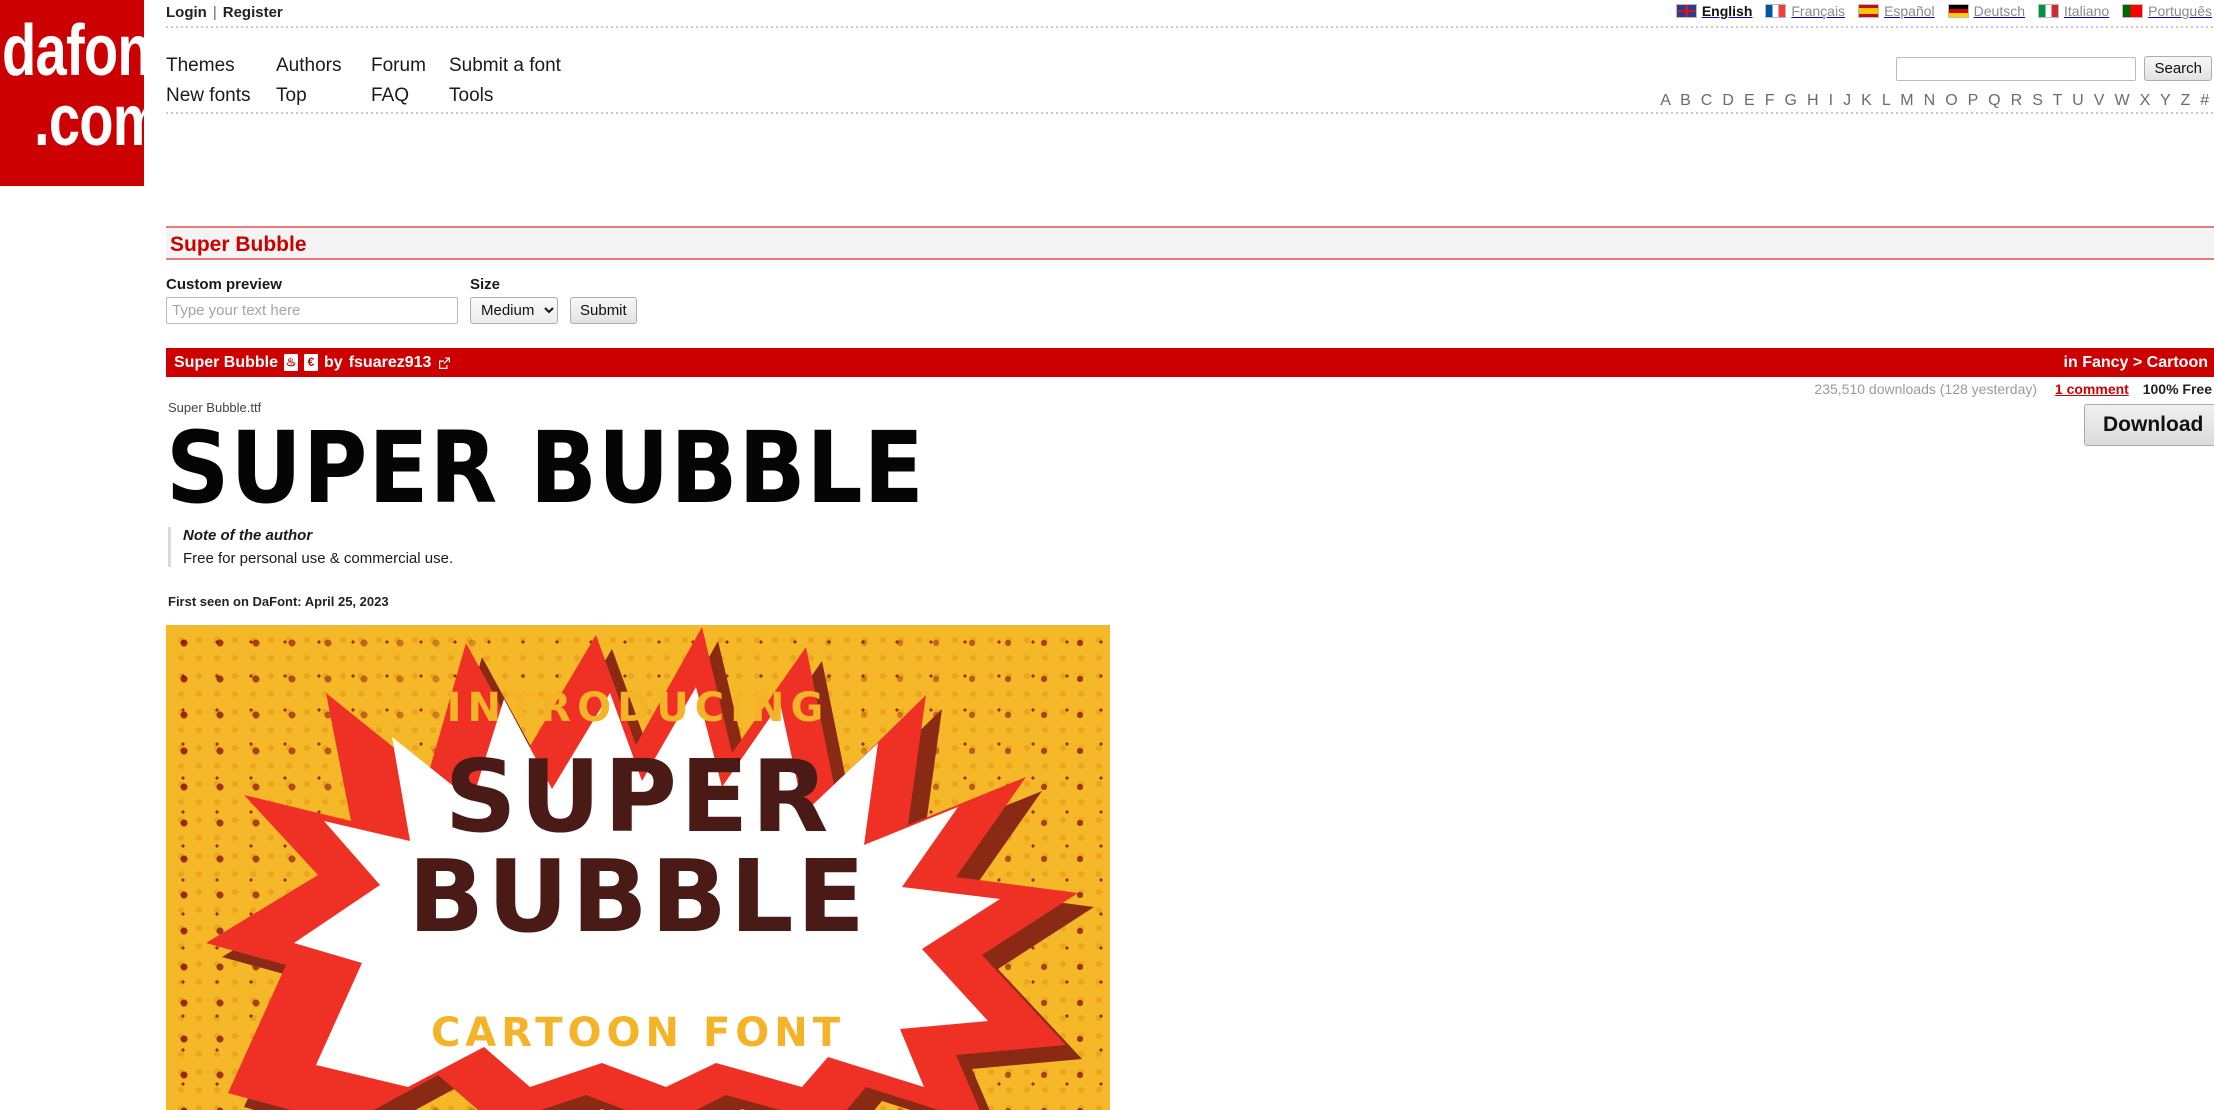  What do you see at coordinates (390, 363) in the screenshot?
I see `font-author-link: fsuarez913` at bounding box center [390, 363].